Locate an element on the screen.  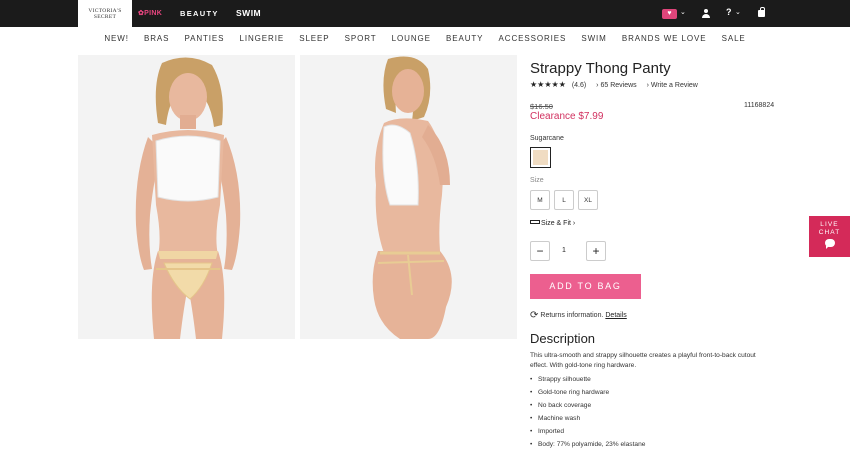
nav-item-brands-we-love: BRANDS WE LOVE is located at coordinates (664, 38).